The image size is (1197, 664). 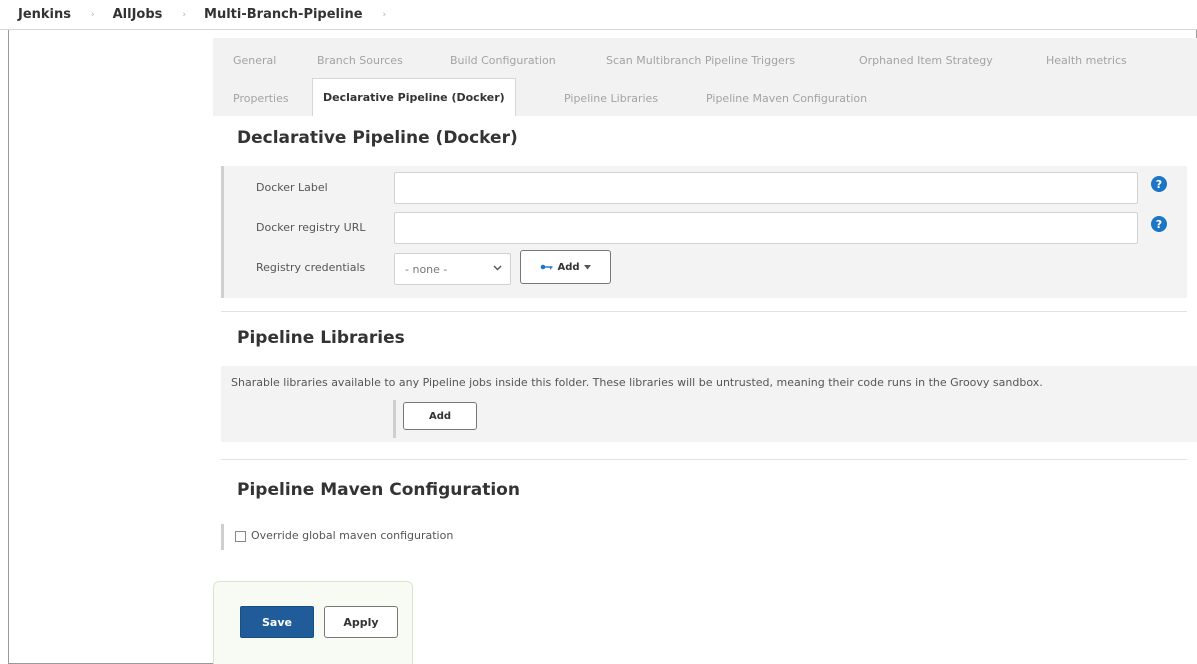 What do you see at coordinates (261, 98) in the screenshot?
I see `tab-properties: Properties` at bounding box center [261, 98].